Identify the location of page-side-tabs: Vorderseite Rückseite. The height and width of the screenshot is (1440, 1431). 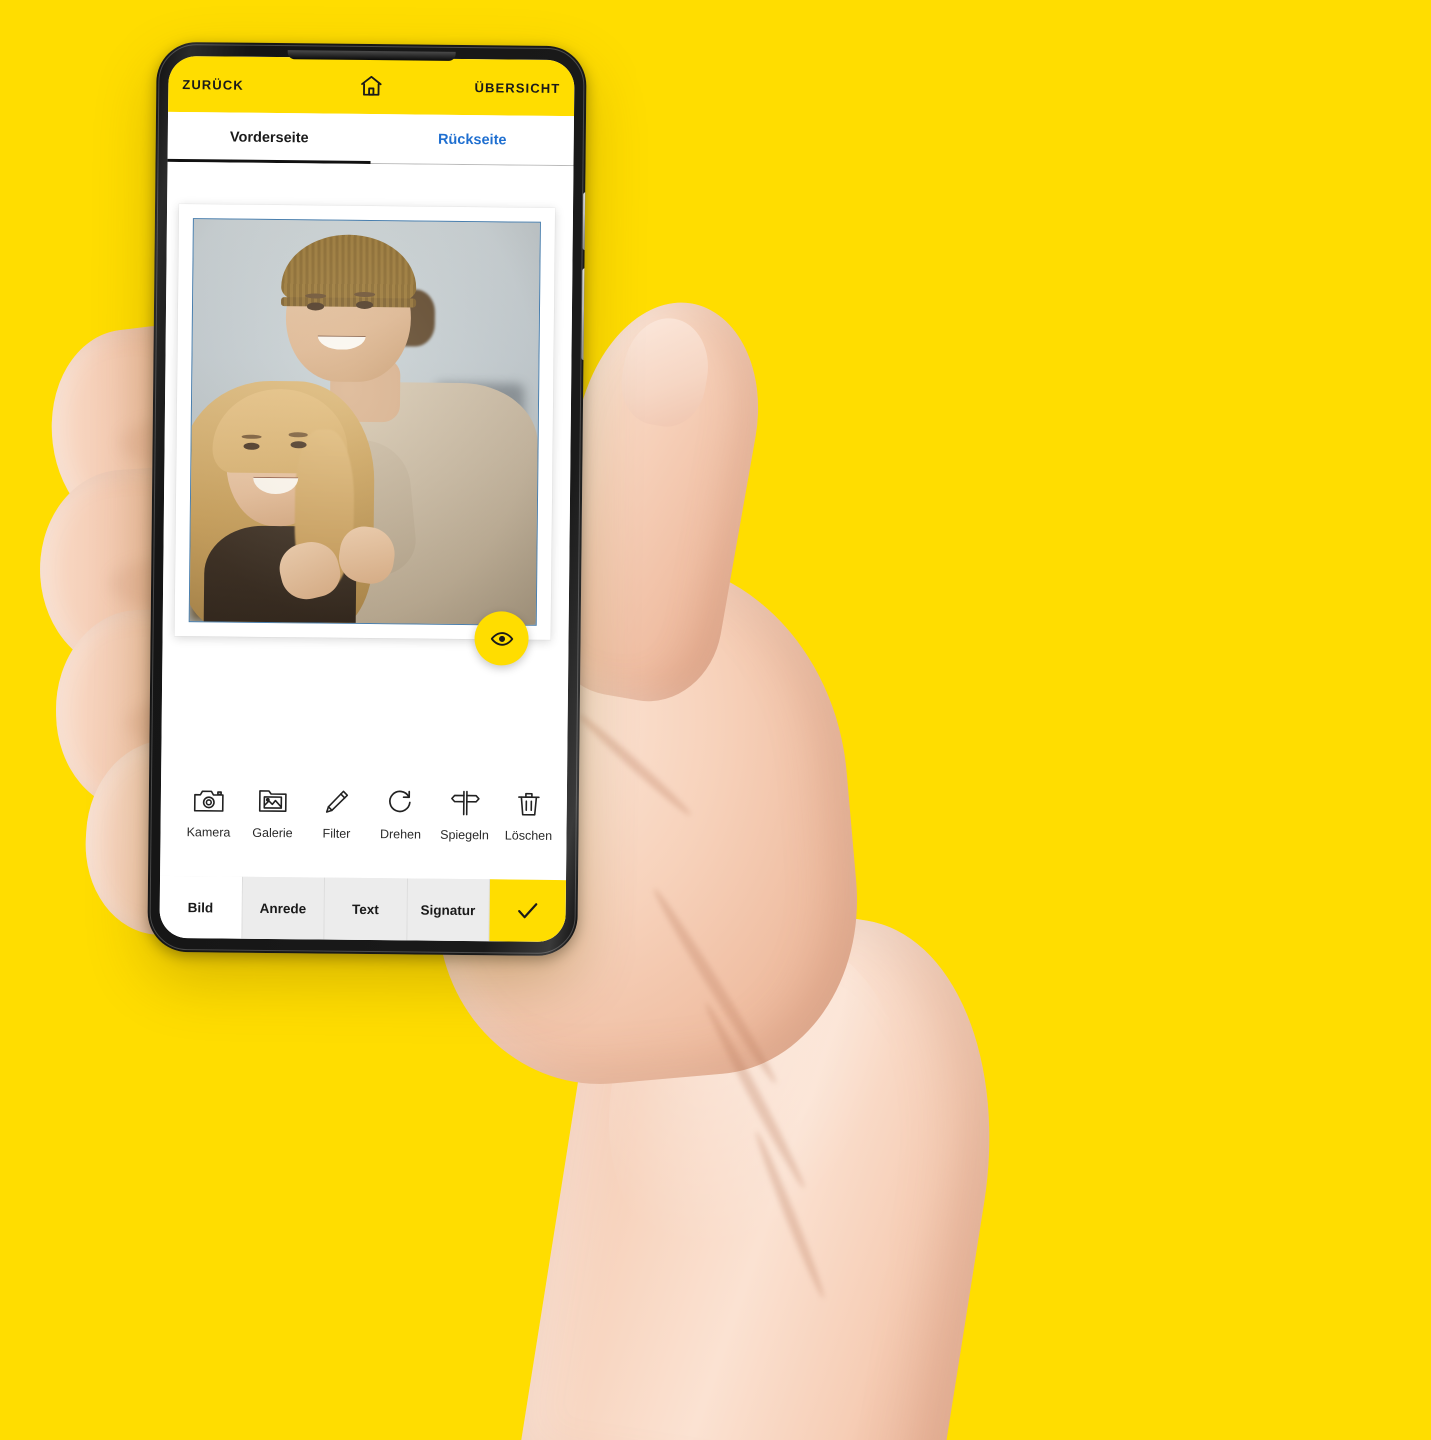
(371, 139).